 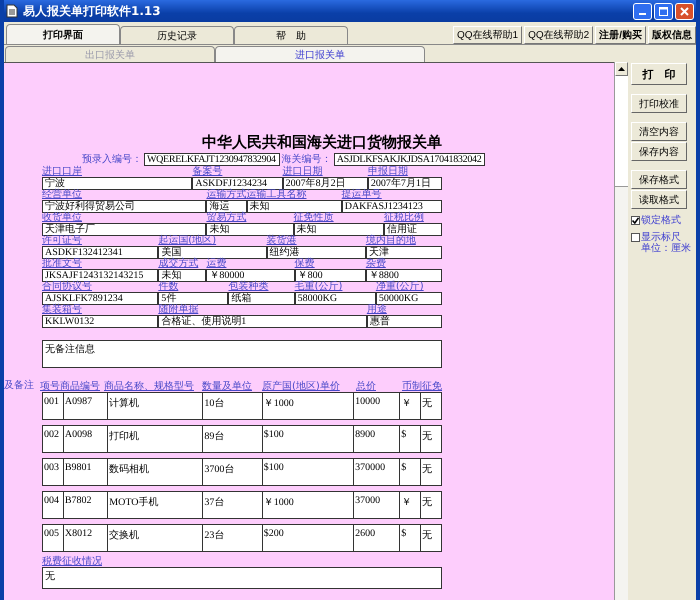 What do you see at coordinates (86, 505) in the screenshot?
I see `table-cell: B7802` at bounding box center [86, 505].